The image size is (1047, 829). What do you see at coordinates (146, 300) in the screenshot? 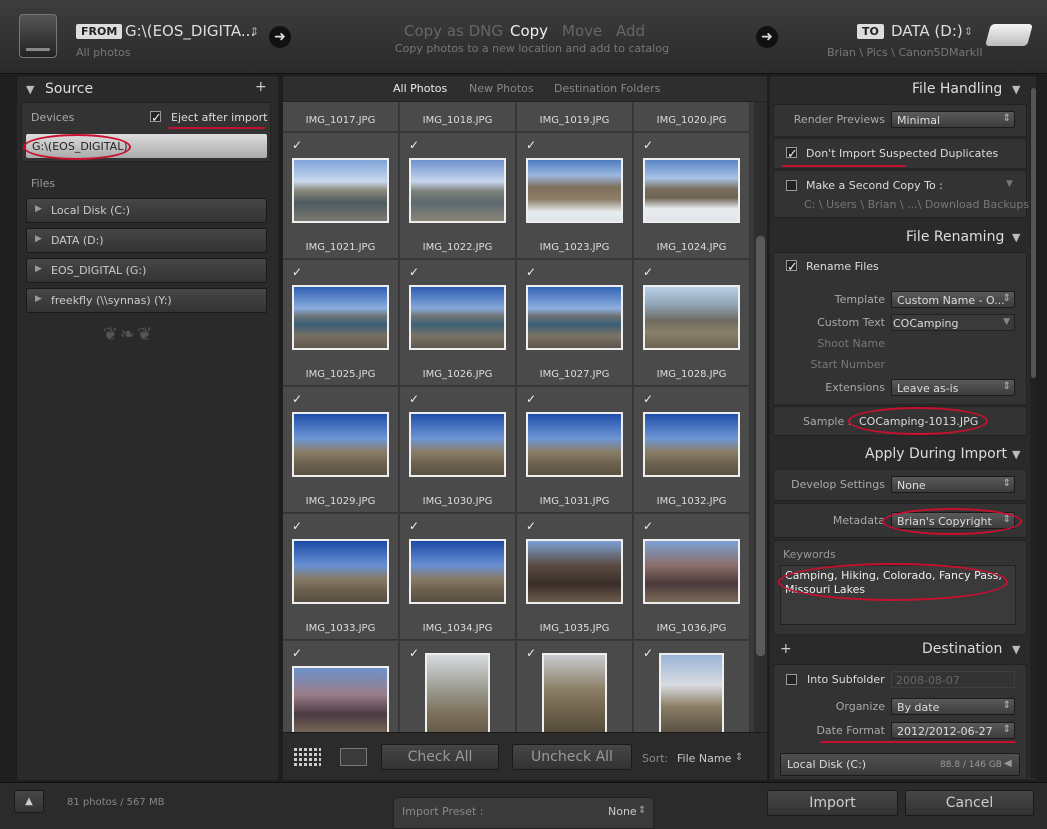
I see `drive-freekfly: ▶ freekfly (\\synnas) (Y:)` at bounding box center [146, 300].